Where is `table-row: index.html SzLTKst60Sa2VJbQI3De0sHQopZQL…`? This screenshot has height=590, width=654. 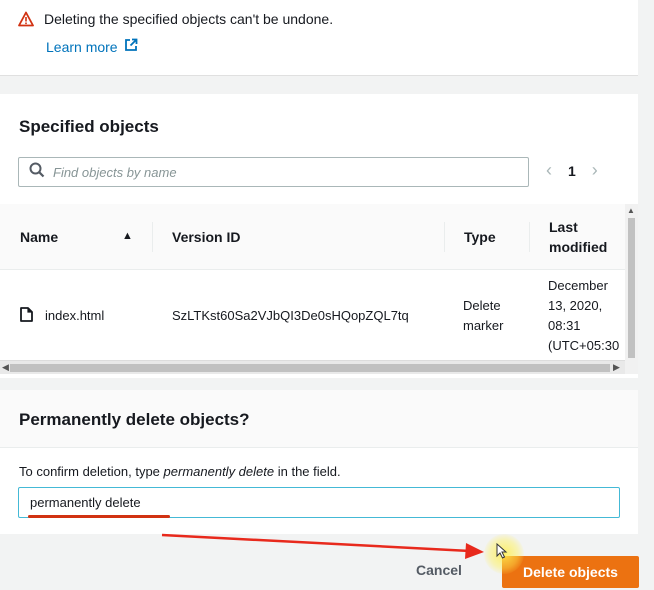
table-row: index.html SzLTKst60Sa2VJbQI3De0sHQopZQL… is located at coordinates (312, 315).